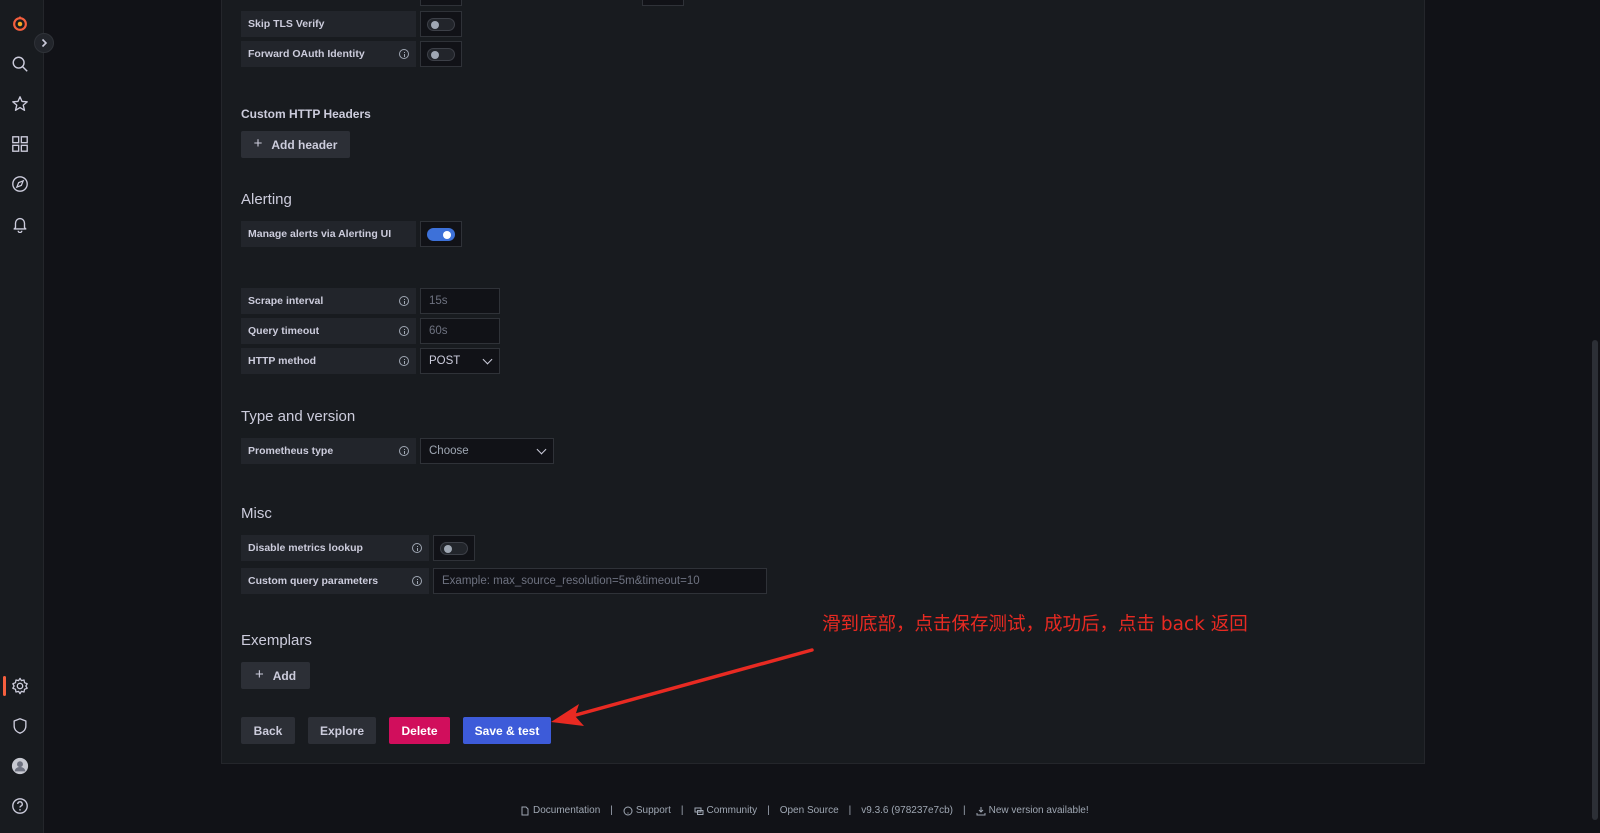 Image resolution: width=1600 pixels, height=833 pixels. Describe the element at coordinates (460, 331) in the screenshot. I see `query-timeout-input: 60s` at that location.